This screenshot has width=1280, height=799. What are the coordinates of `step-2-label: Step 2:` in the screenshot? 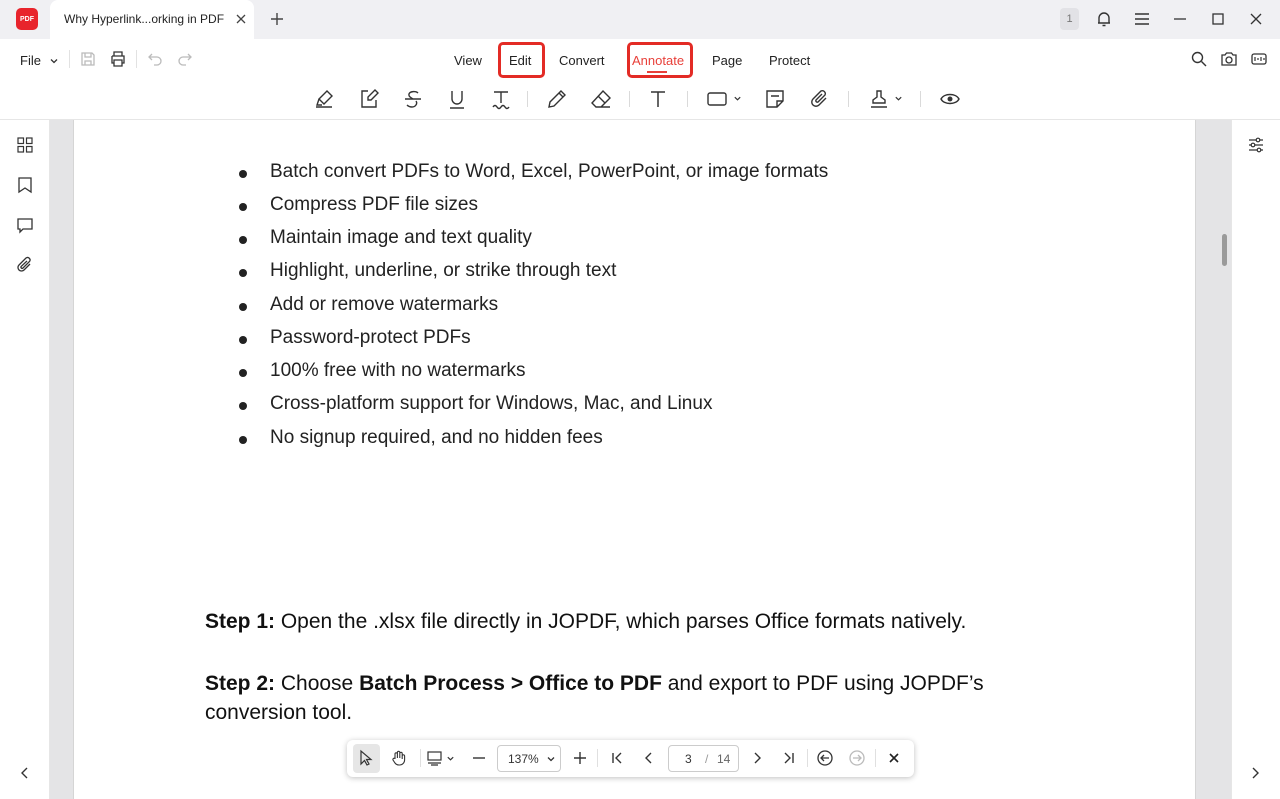 It's located at (240, 683).